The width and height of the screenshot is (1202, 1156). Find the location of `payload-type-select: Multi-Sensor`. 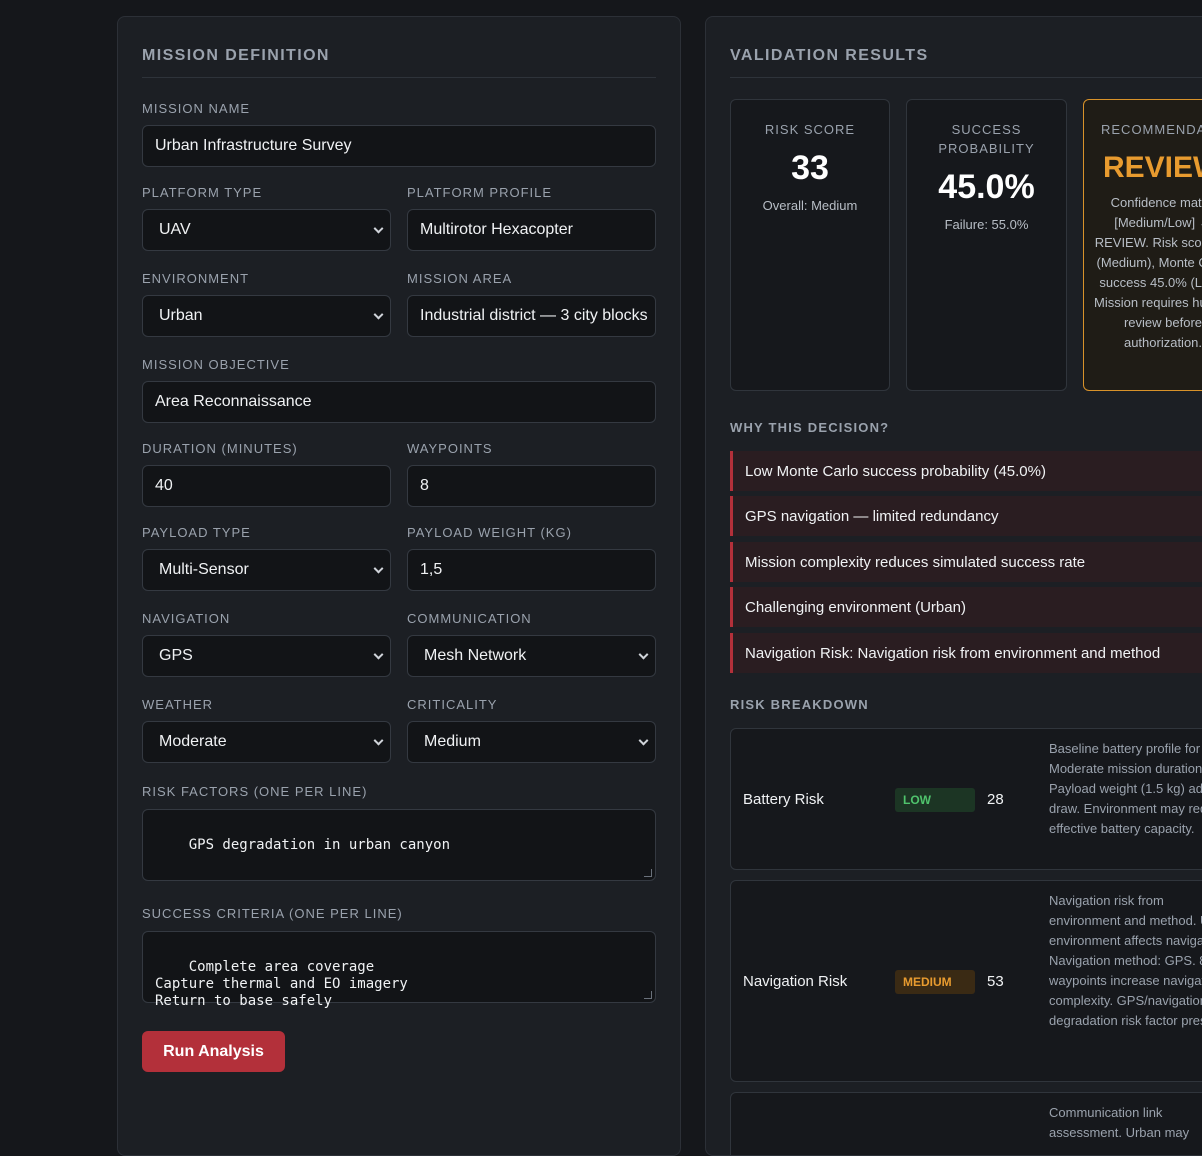

payload-type-select: Multi-Sensor is located at coordinates (266, 570).